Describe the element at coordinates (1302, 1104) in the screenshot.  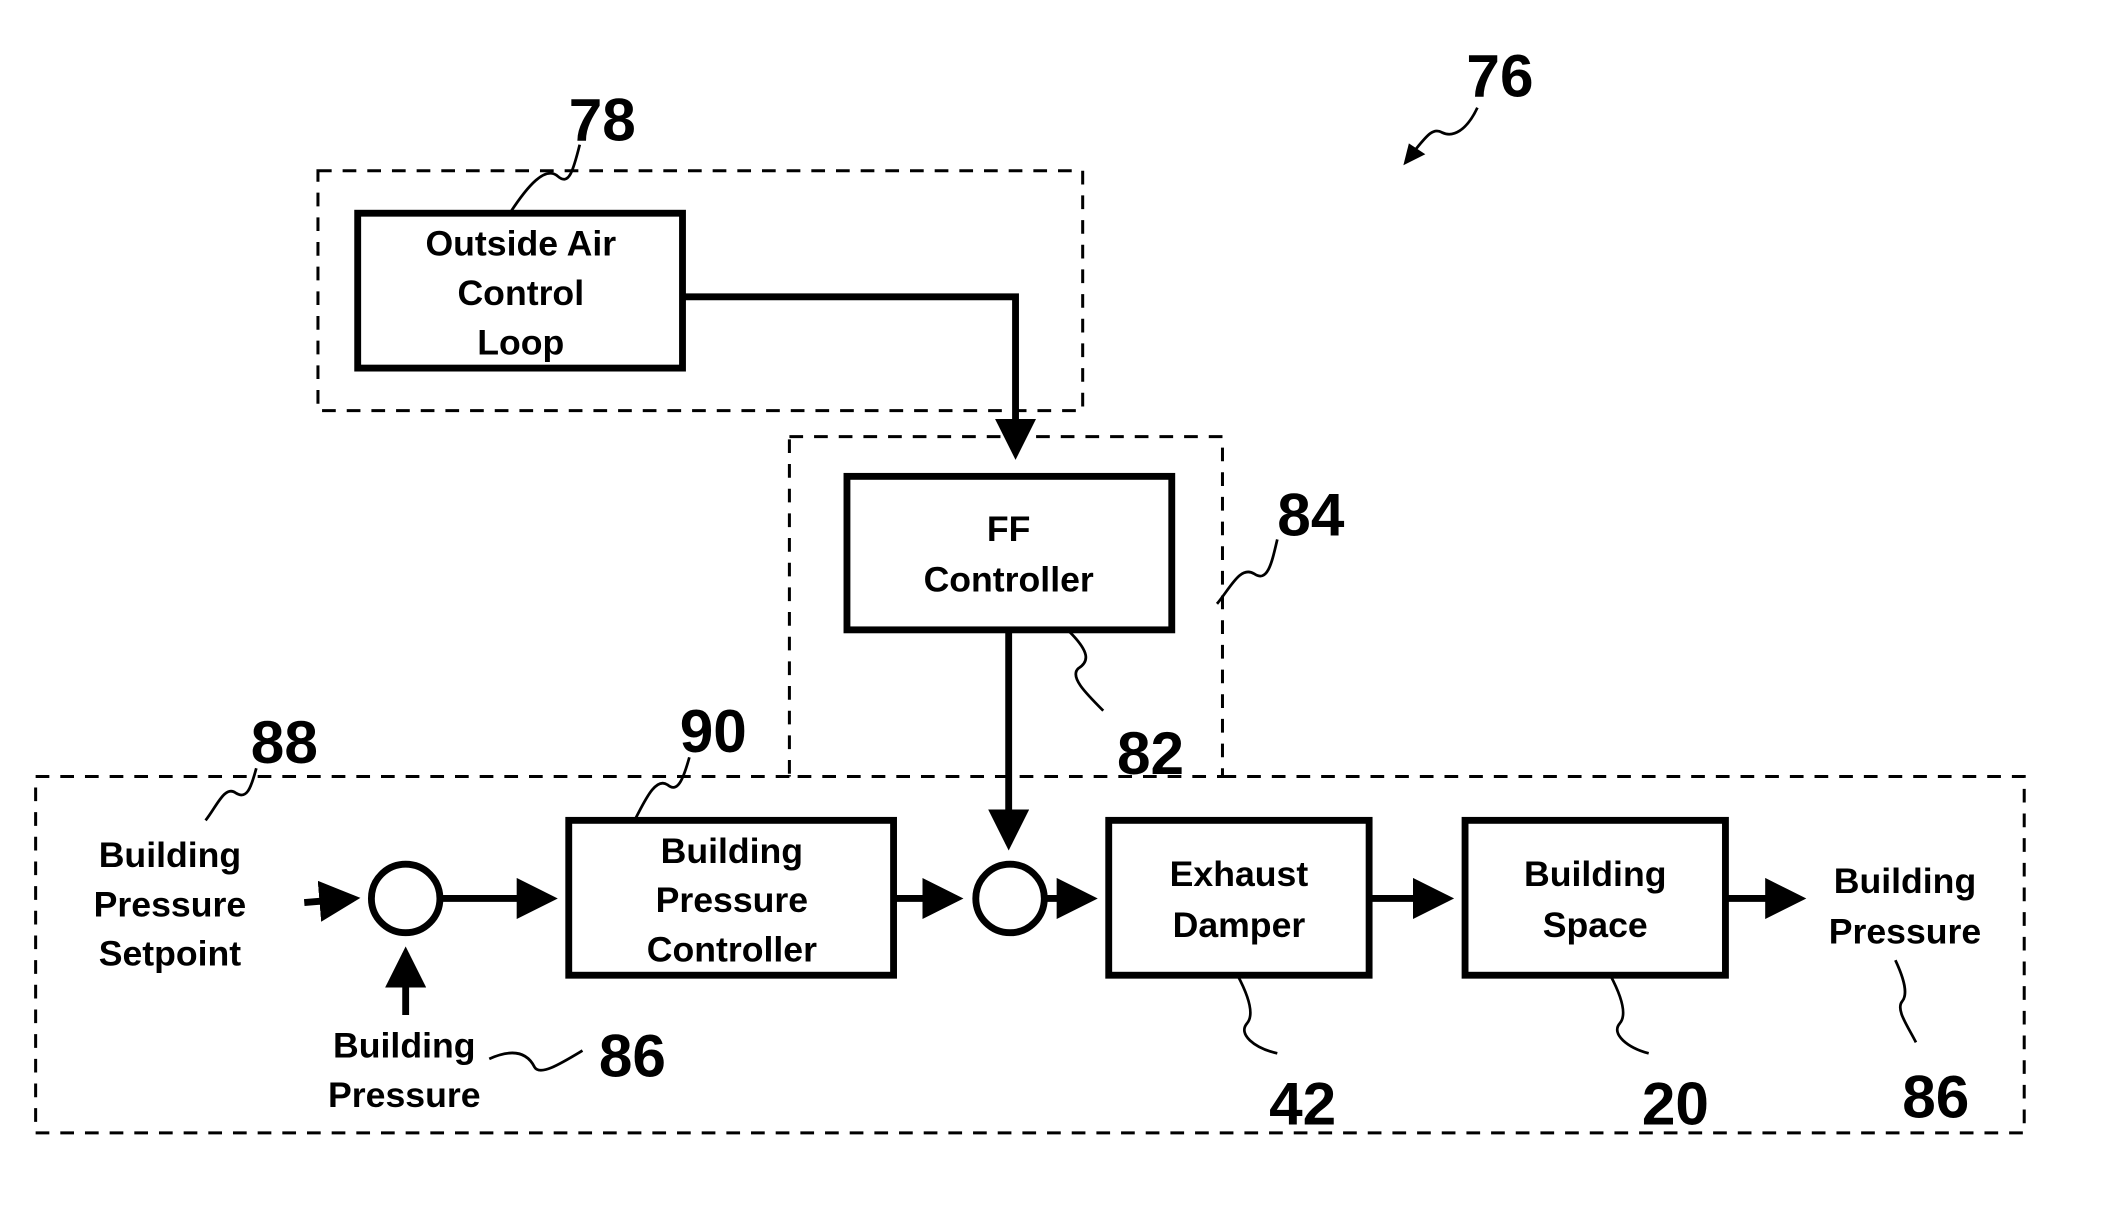
I see `exhaust-damper-reference: 42` at that location.